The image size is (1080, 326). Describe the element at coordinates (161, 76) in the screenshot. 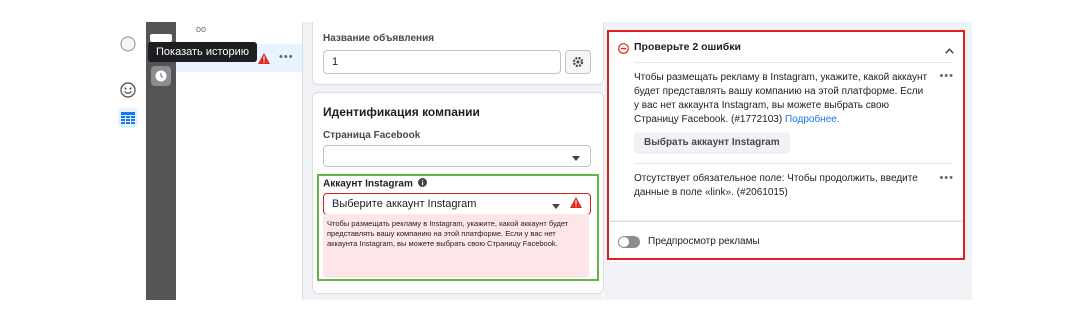

I see `clock-icon` at that location.